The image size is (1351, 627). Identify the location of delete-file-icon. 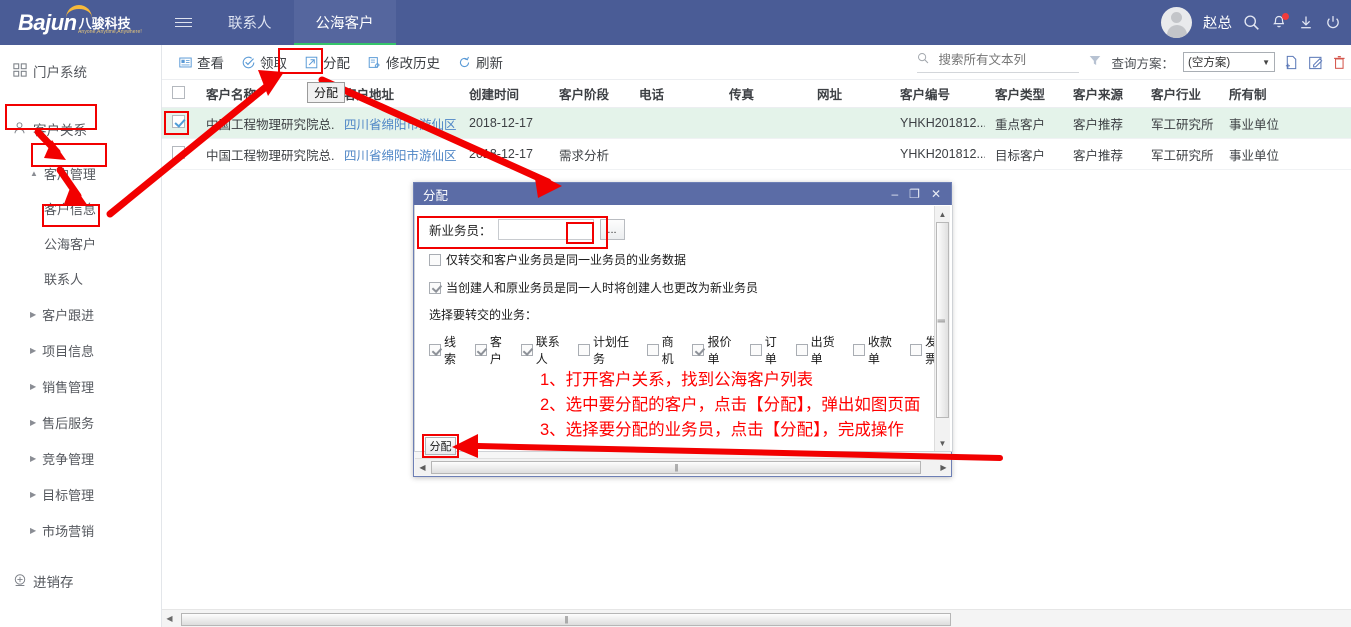
(1339, 62).